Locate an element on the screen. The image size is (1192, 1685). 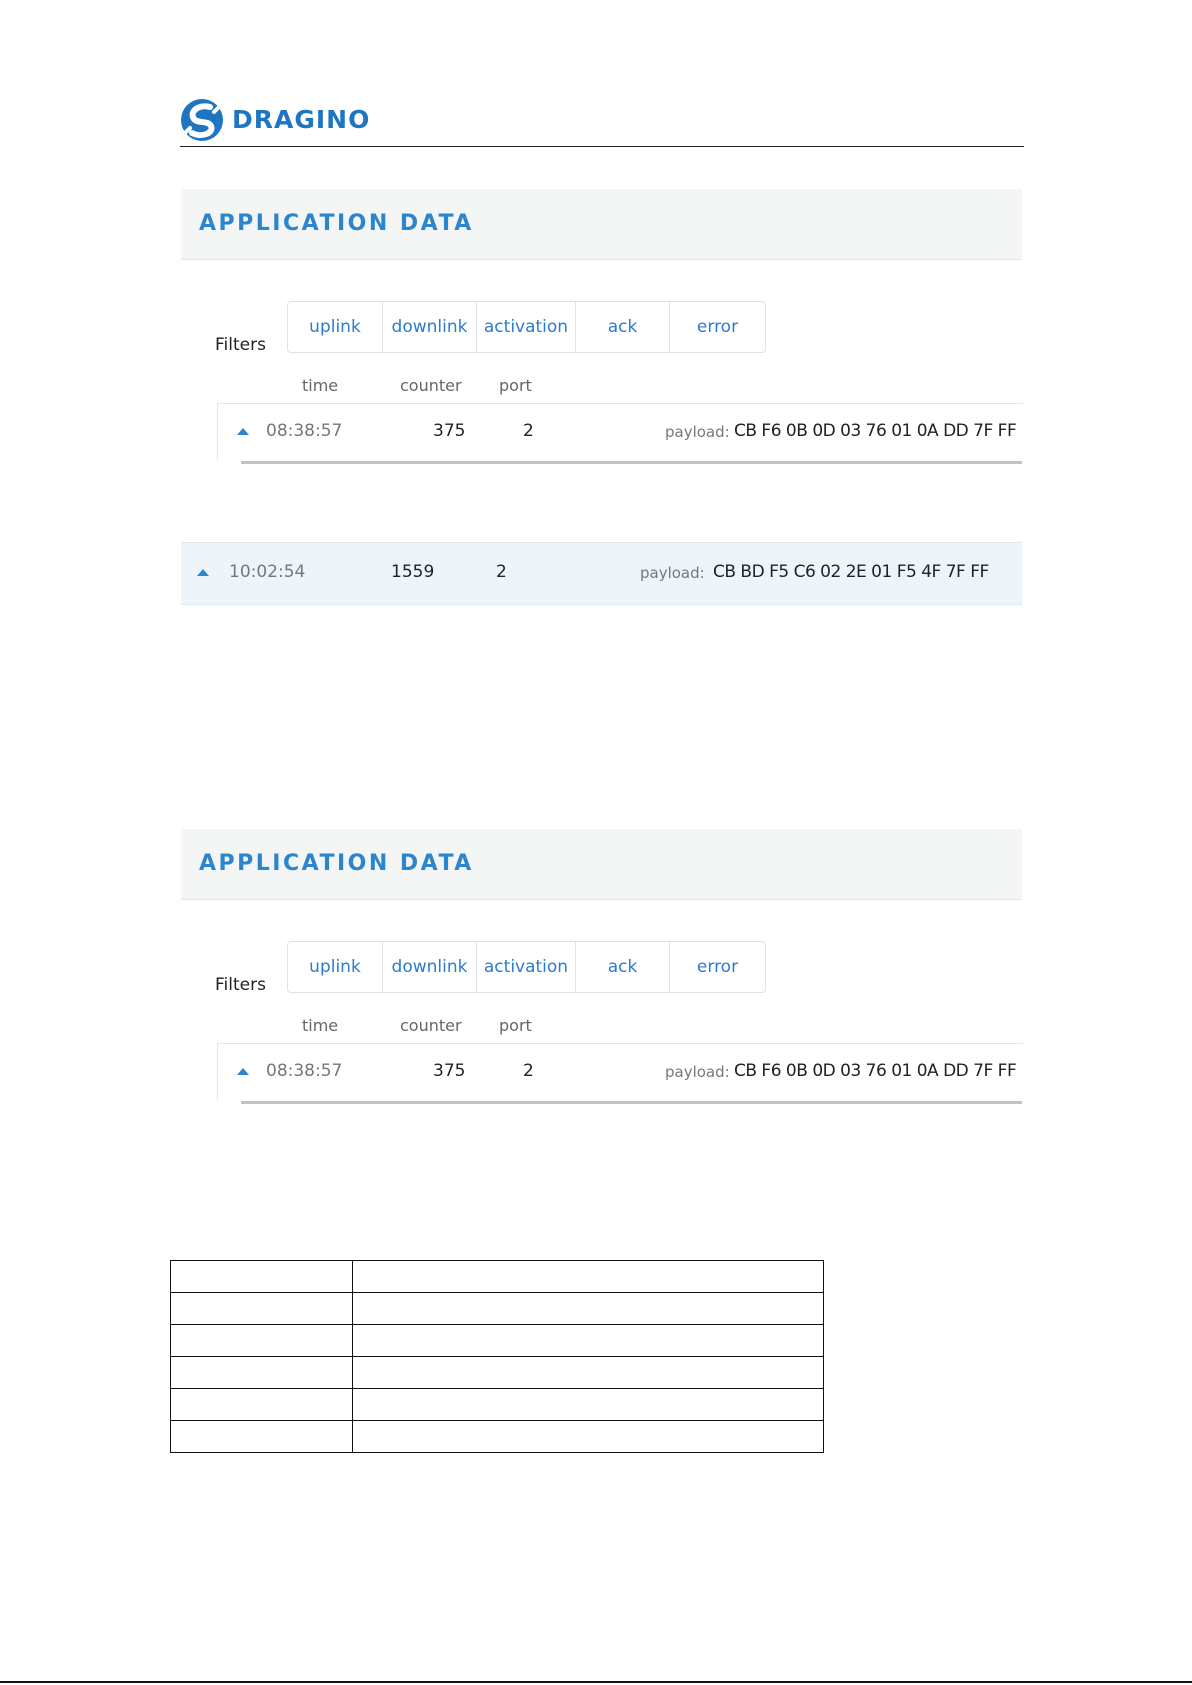
empty-table is located at coordinates (497, 1356).